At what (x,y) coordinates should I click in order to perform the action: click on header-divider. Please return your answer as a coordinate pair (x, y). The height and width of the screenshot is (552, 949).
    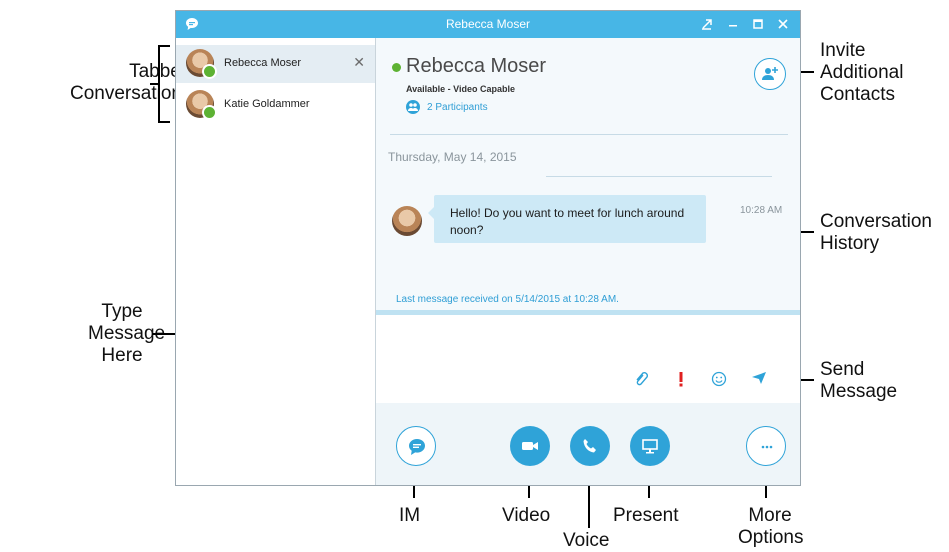
    Looking at the image, I should click on (589, 134).